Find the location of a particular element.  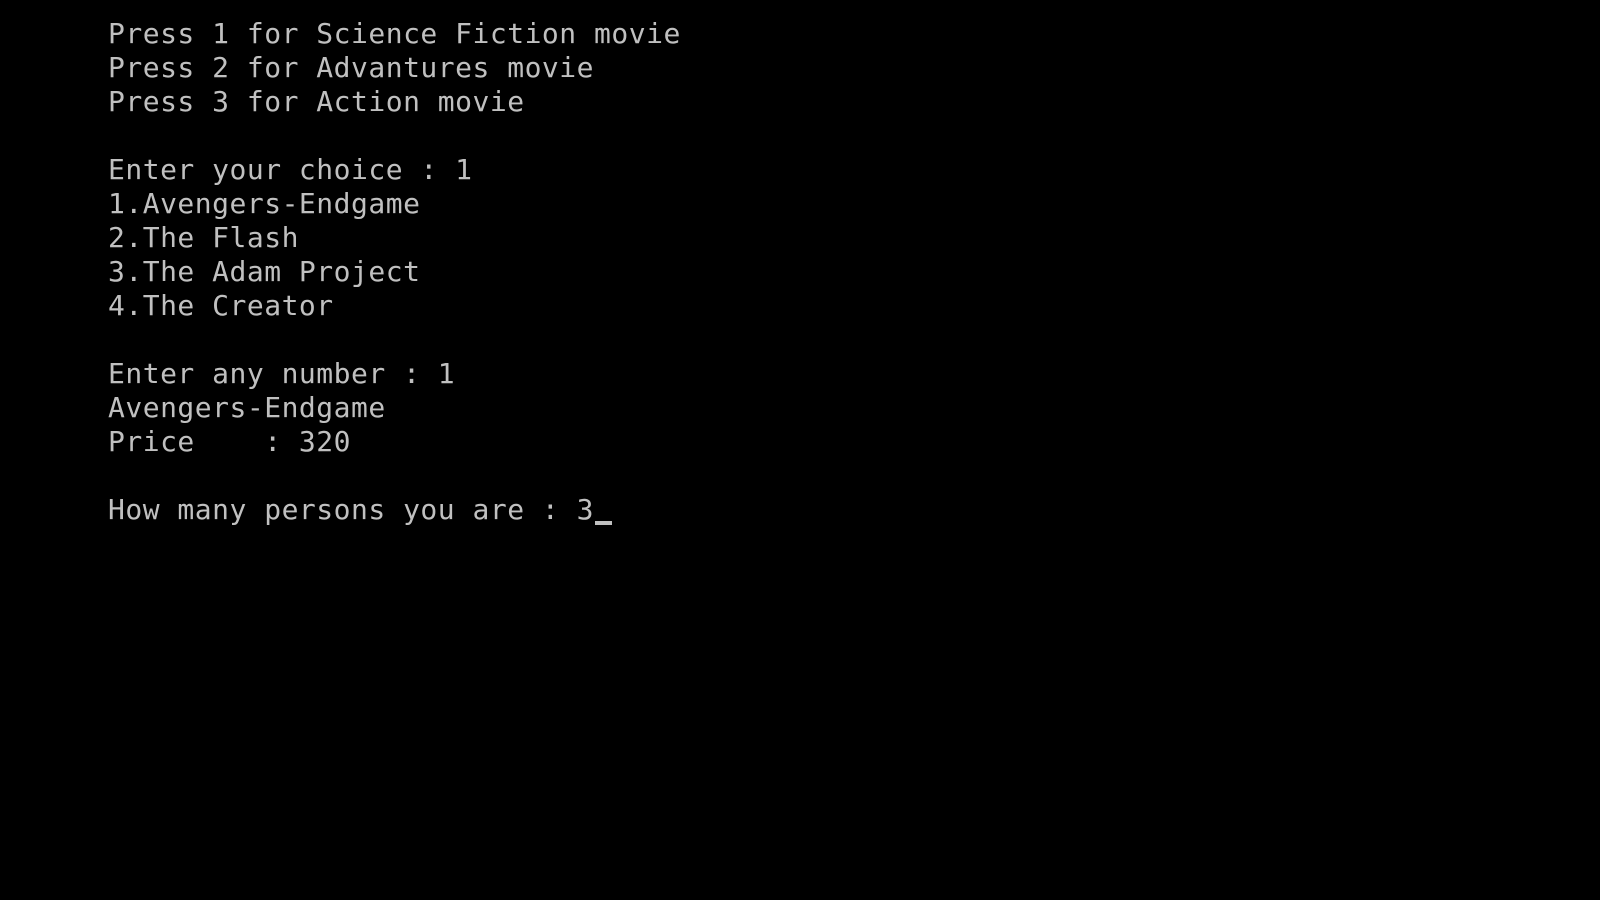

menu-line-3: Press 3 for Action movie is located at coordinates (316, 101).